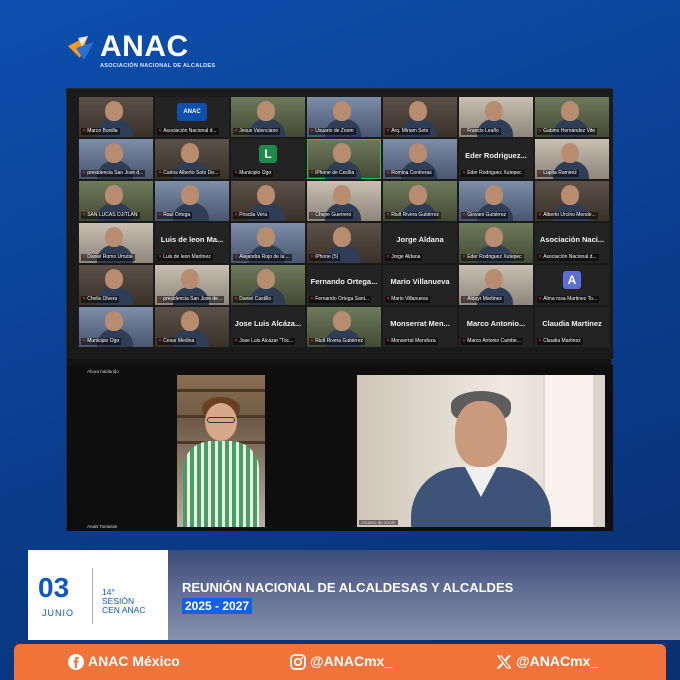 The height and width of the screenshot is (680, 680). Describe the element at coordinates (253, 299) in the screenshot. I see `participant-name-label: ✕Daniel Castillo` at that location.